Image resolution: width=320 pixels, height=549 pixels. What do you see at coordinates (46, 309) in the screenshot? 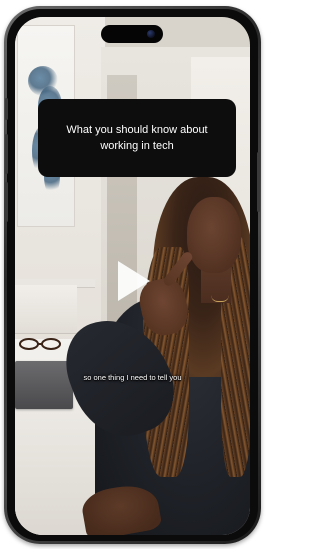
I see `cabinet` at bounding box center [46, 309].